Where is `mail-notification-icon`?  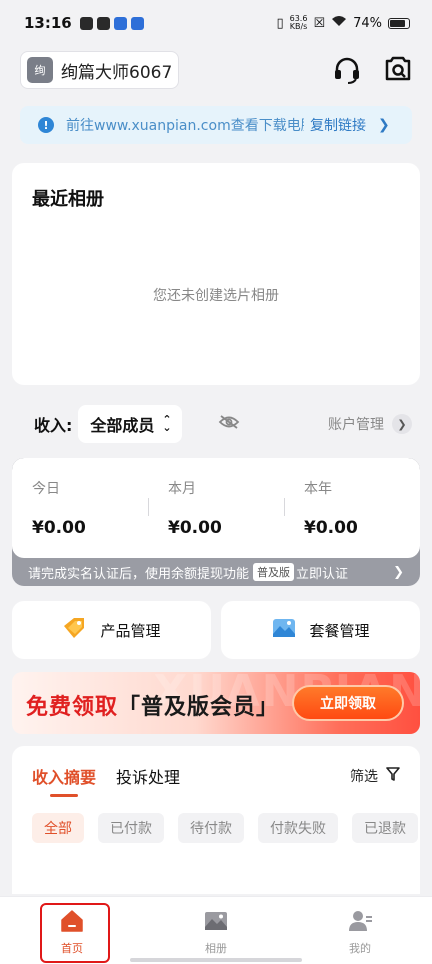 mail-notification-icon is located at coordinates (103, 23).